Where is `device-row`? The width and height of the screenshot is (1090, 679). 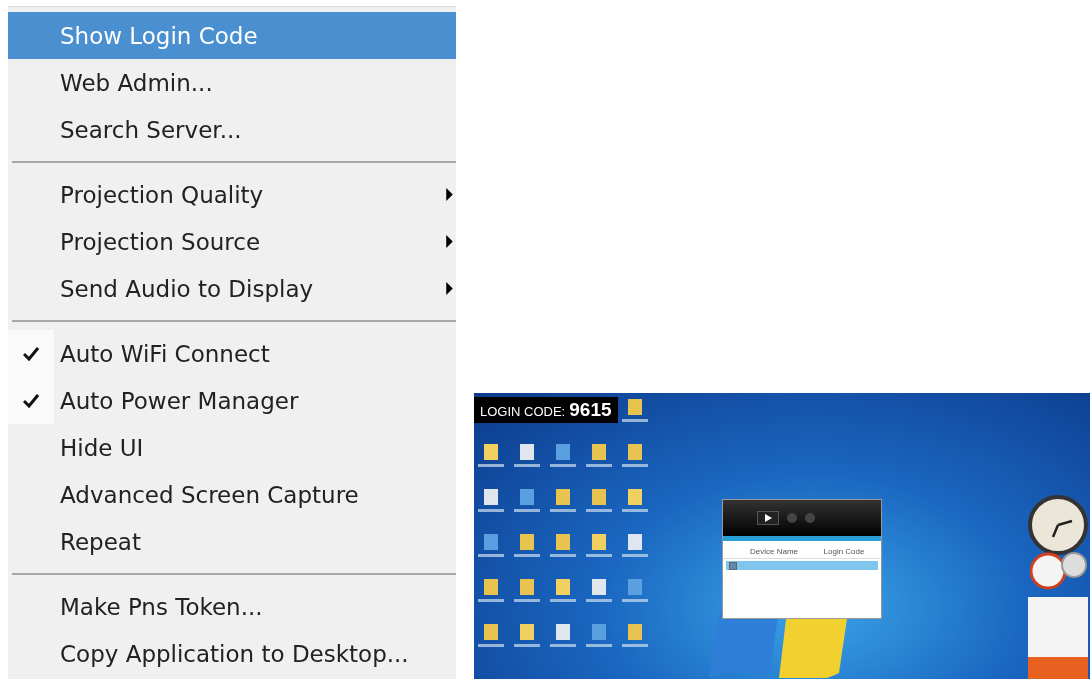
device-row is located at coordinates (802, 565).